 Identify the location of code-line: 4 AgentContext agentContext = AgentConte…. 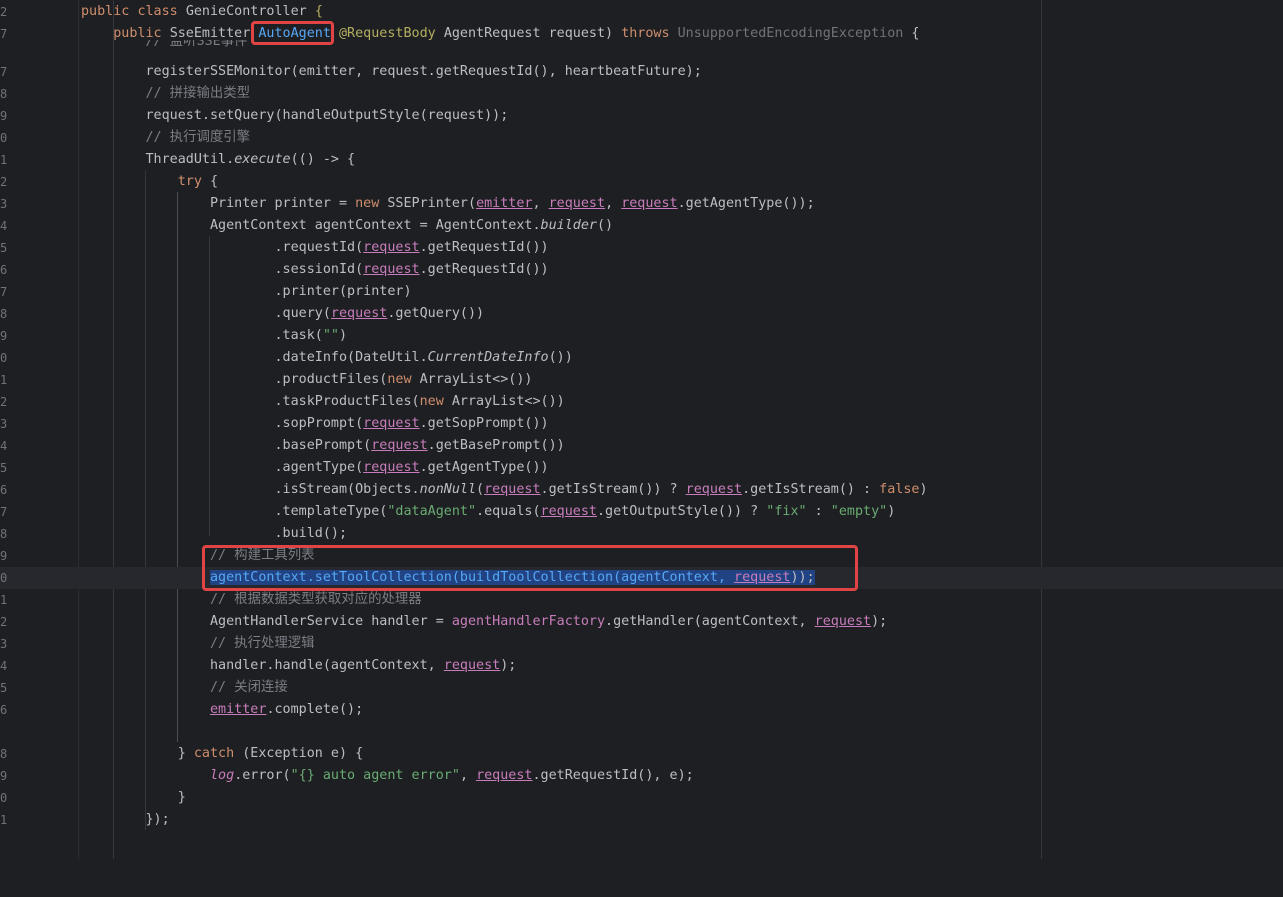
(641, 226).